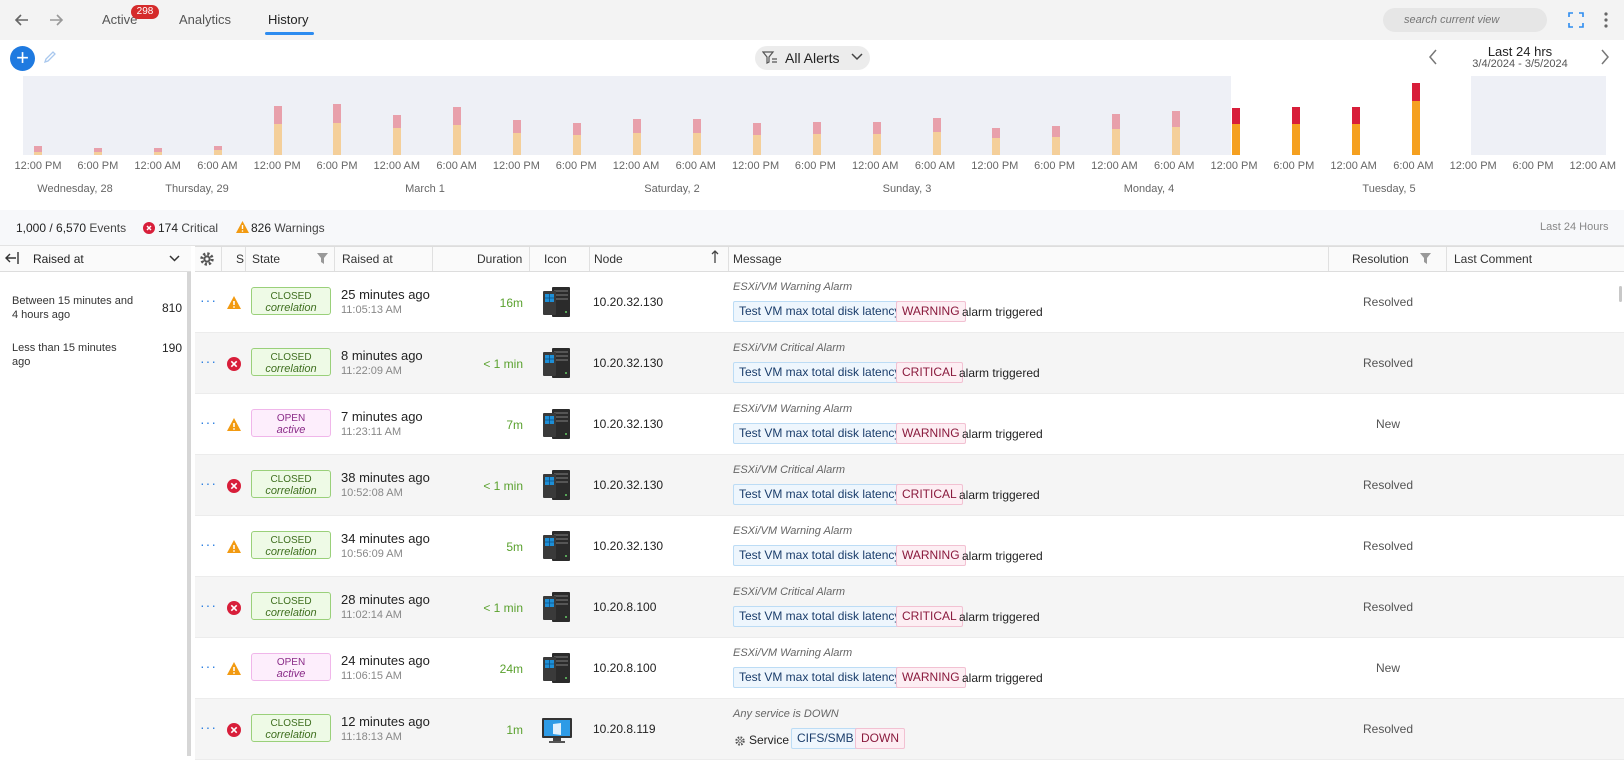 This screenshot has width=1624, height=760. I want to click on scrollbar-thumb, so click(1620, 294).